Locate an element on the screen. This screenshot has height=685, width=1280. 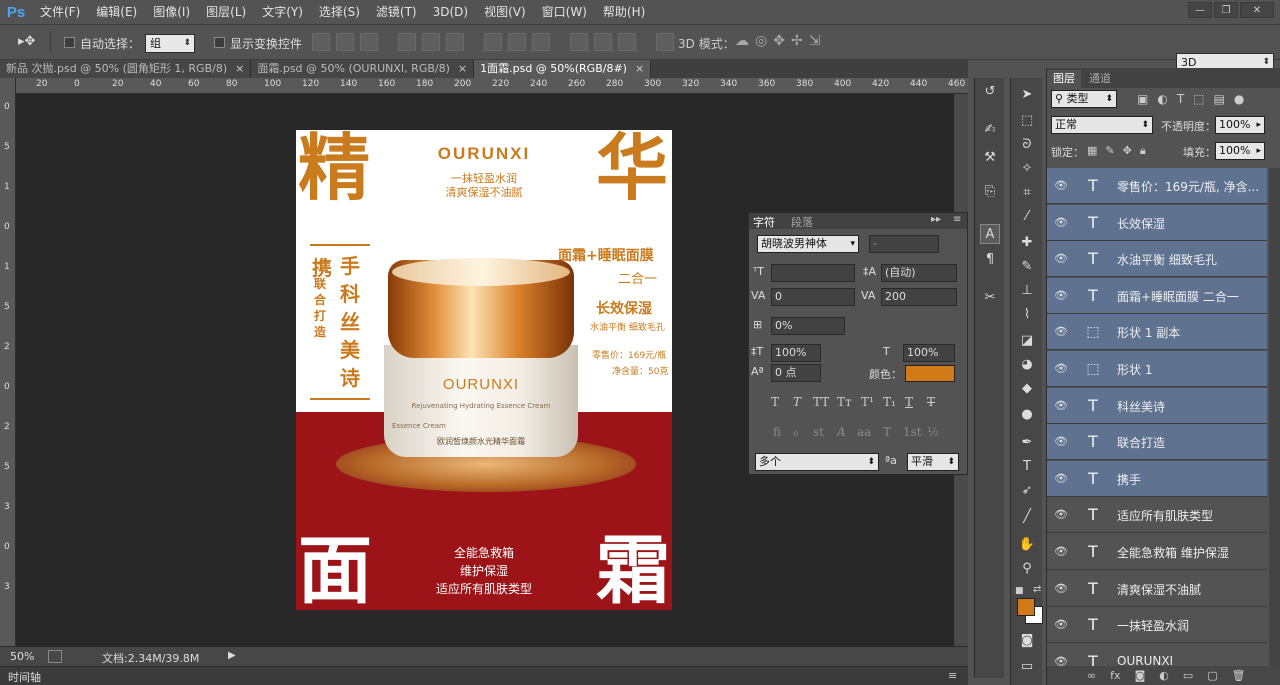
layer-name: 携手 is located at coordinates (1189, 479).